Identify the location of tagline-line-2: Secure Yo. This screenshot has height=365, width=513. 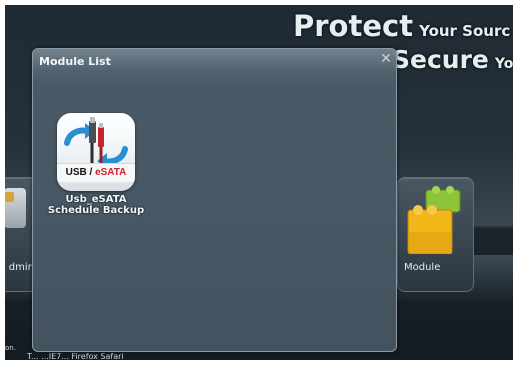
(452, 59).